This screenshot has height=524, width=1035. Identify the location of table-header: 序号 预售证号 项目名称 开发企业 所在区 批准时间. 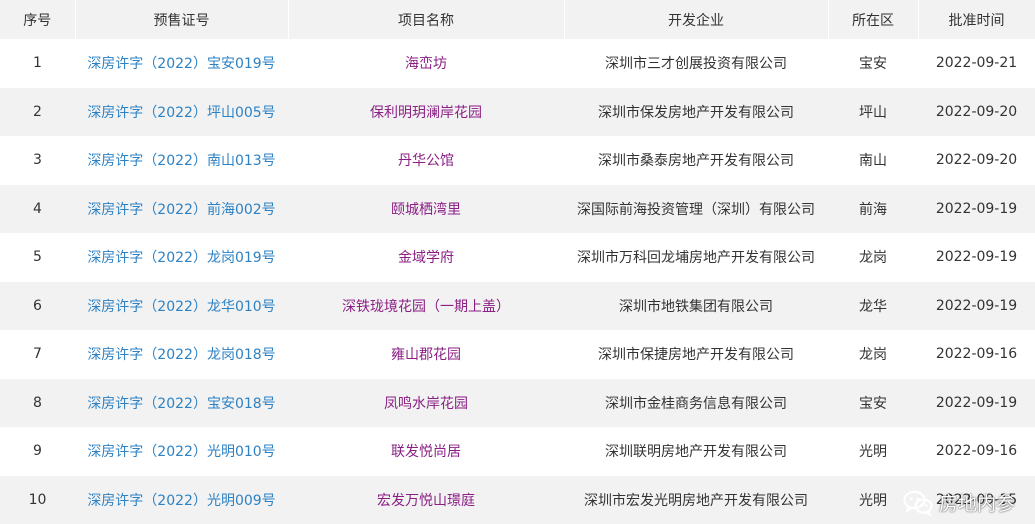
(517, 19).